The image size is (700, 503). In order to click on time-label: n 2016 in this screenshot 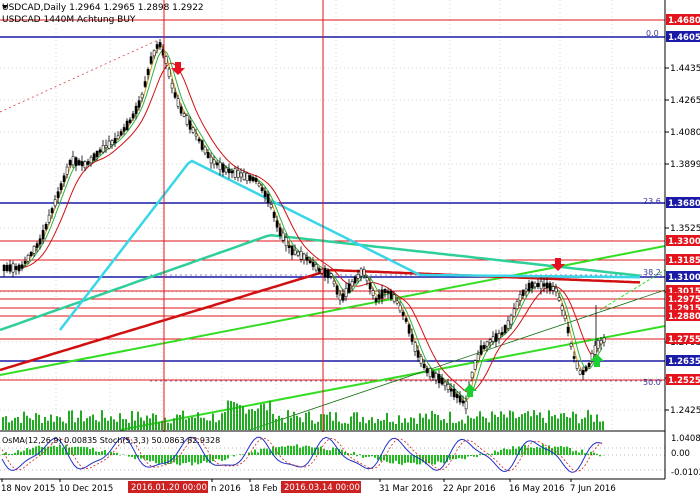, I will do `click(226, 489)`.